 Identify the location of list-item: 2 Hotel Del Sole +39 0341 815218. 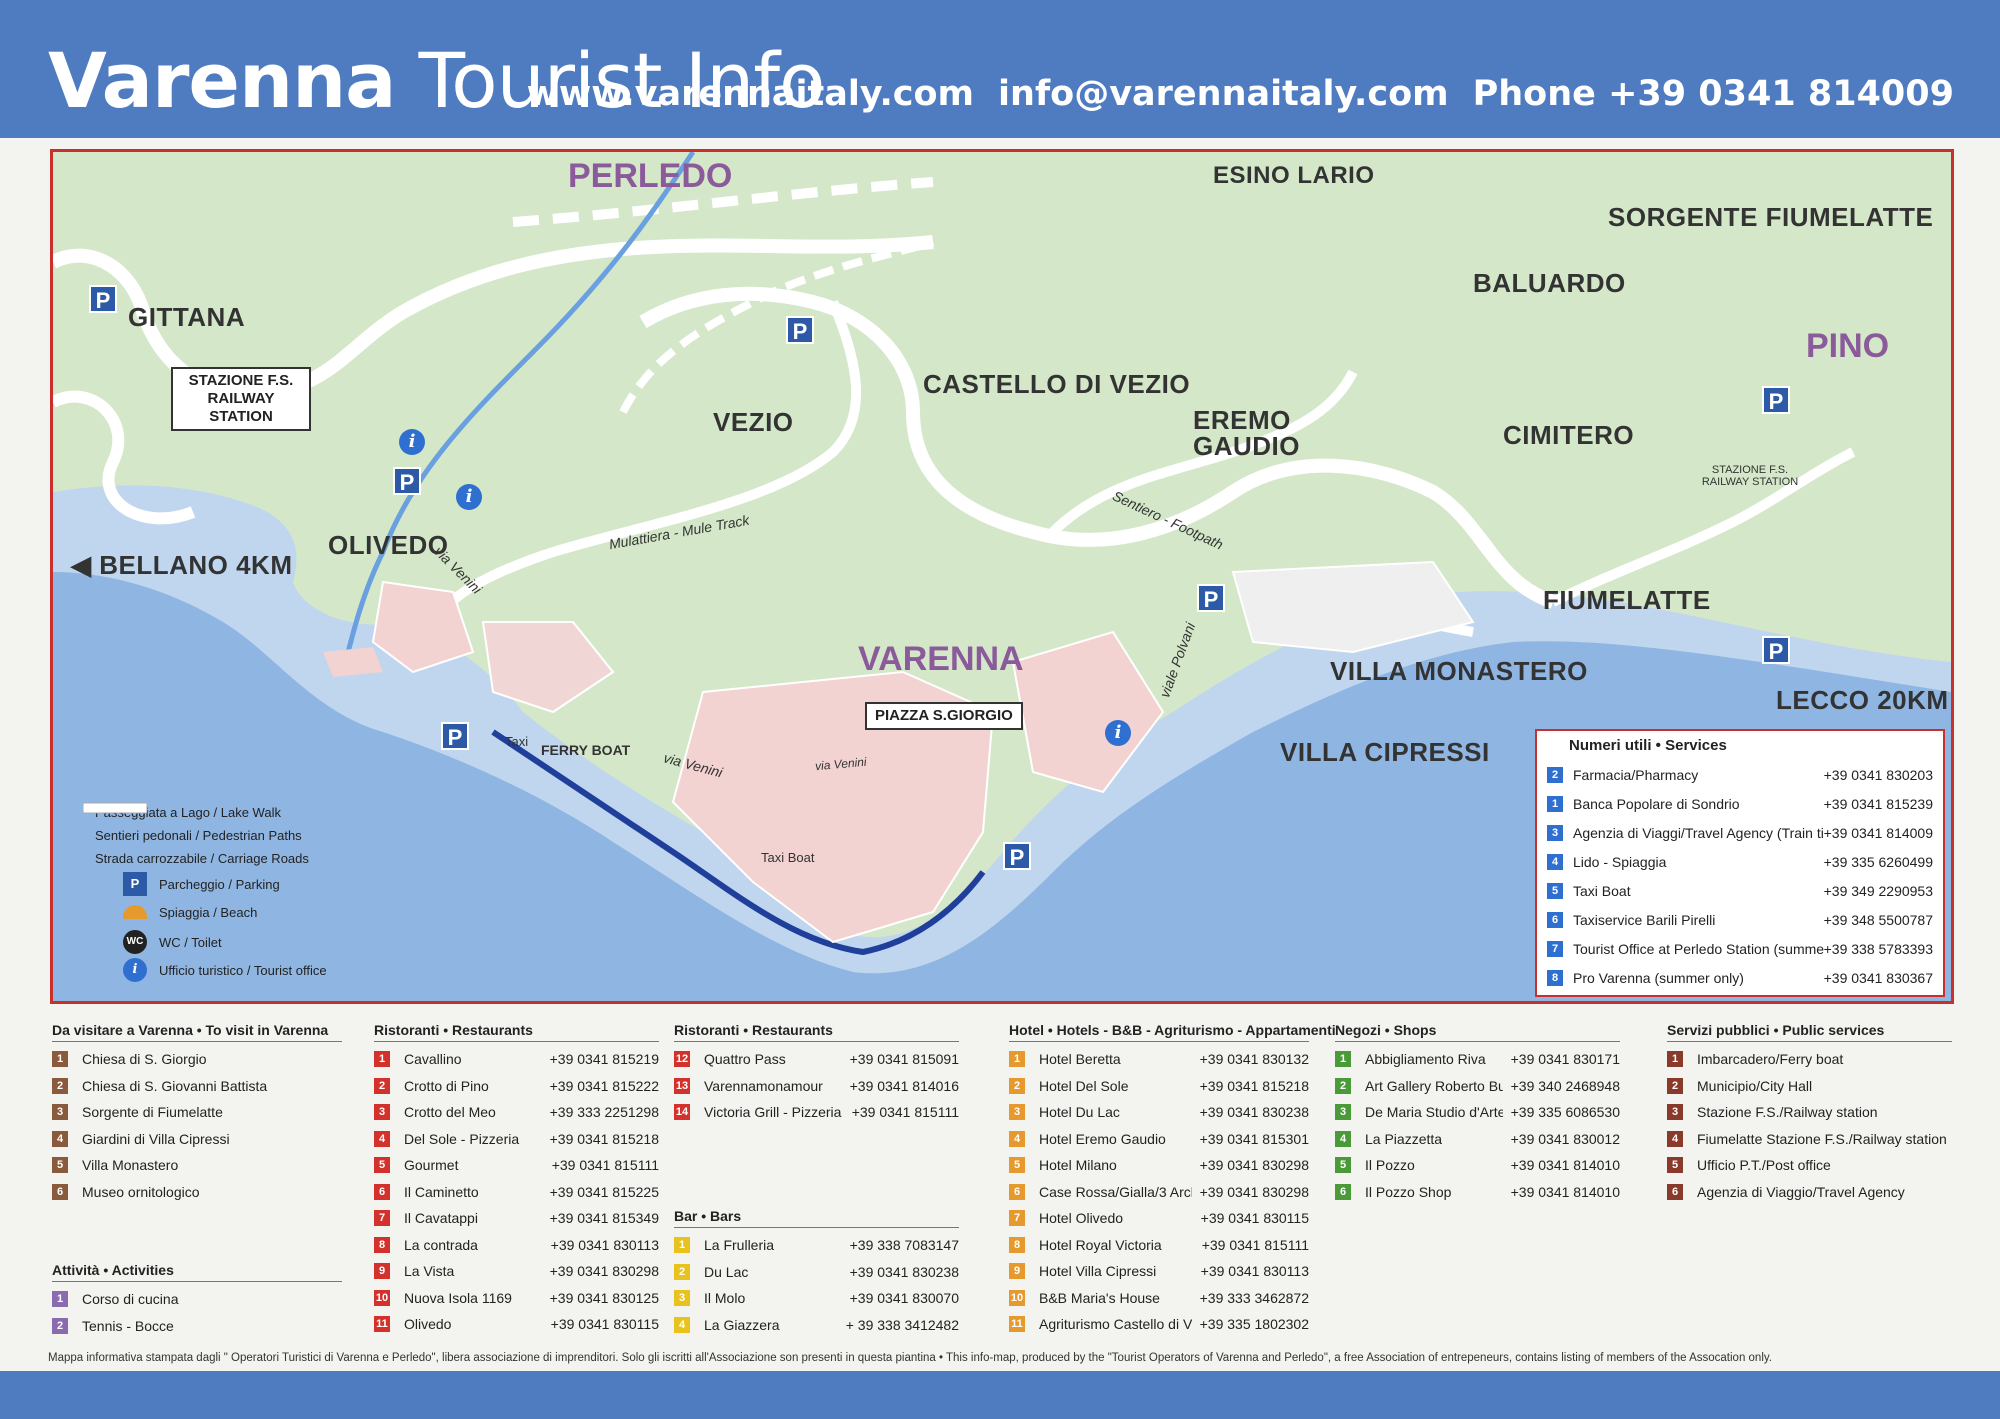
(1159, 1086).